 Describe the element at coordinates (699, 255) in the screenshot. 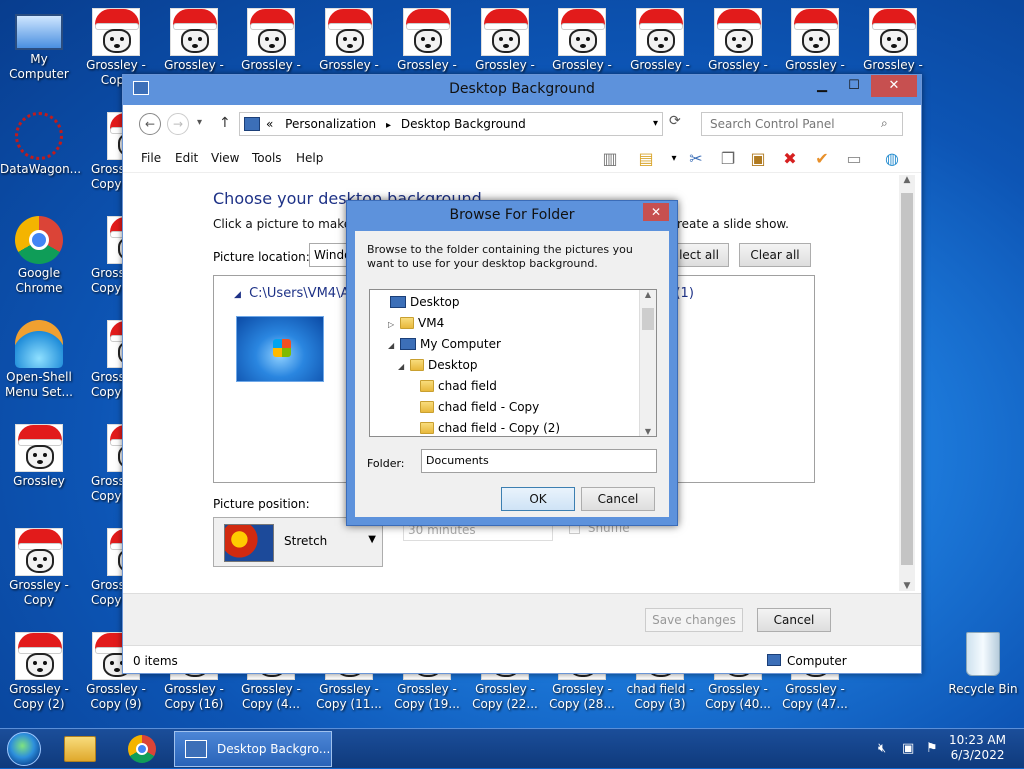

I see `select-all-button: lect all` at that location.